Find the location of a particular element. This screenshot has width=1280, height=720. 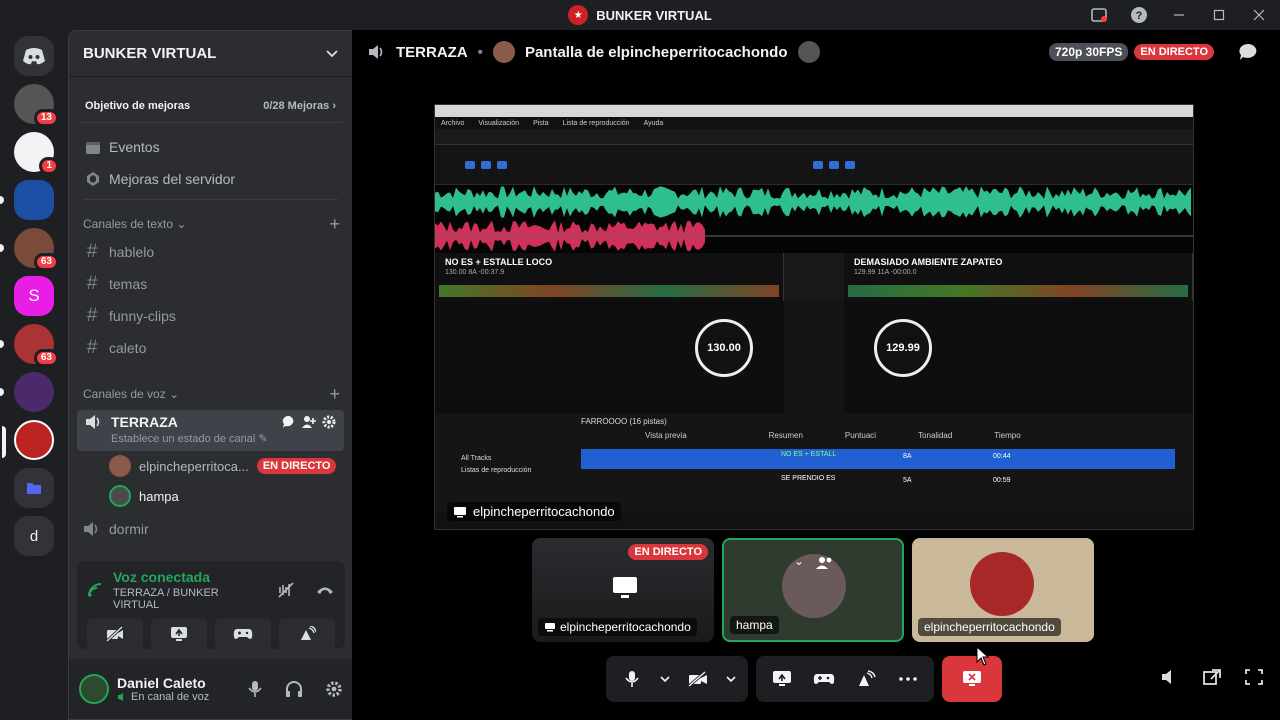

help-icon: ? is located at coordinates (1139, 15).